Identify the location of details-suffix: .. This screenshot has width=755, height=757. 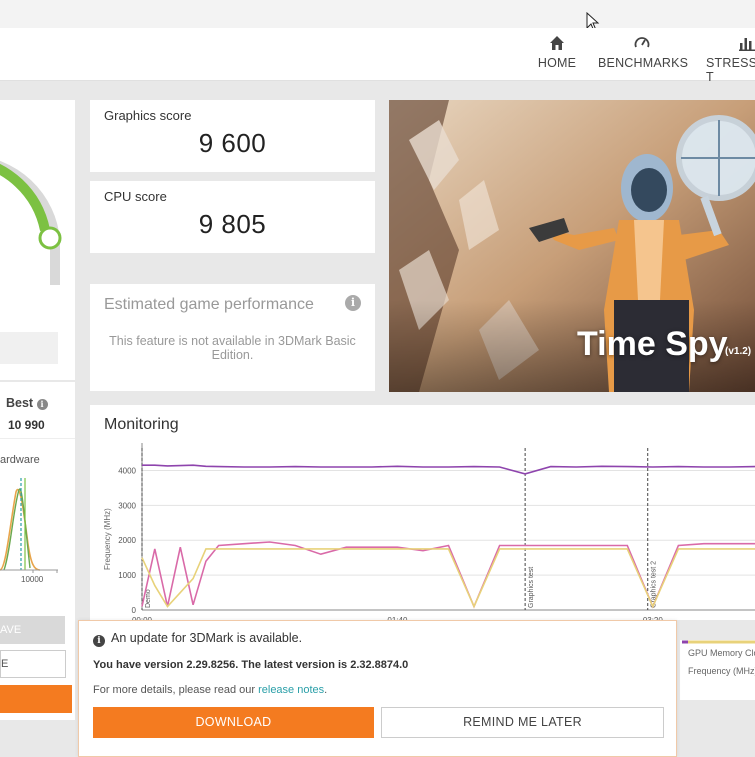
(326, 690).